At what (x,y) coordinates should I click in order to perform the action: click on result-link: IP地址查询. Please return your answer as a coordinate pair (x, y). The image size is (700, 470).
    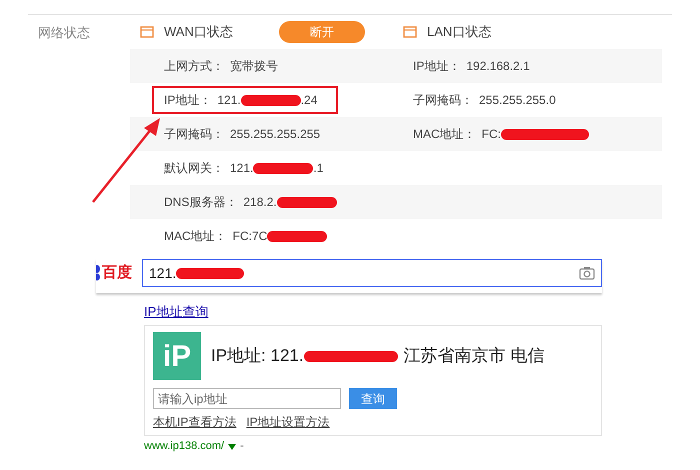
    Looking at the image, I should click on (176, 311).